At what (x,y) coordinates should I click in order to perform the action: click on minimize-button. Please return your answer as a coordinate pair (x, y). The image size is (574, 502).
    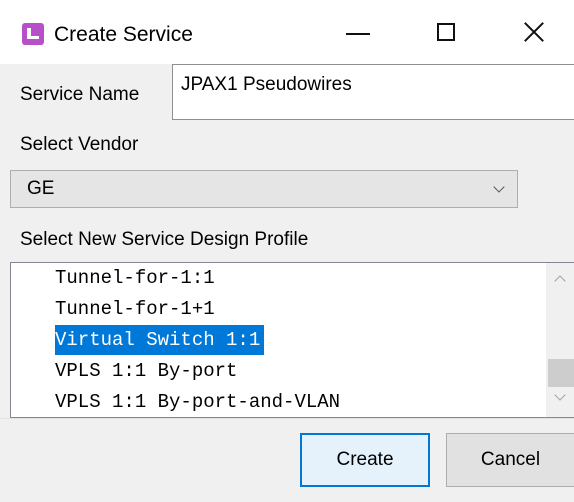
    Looking at the image, I should click on (358, 32).